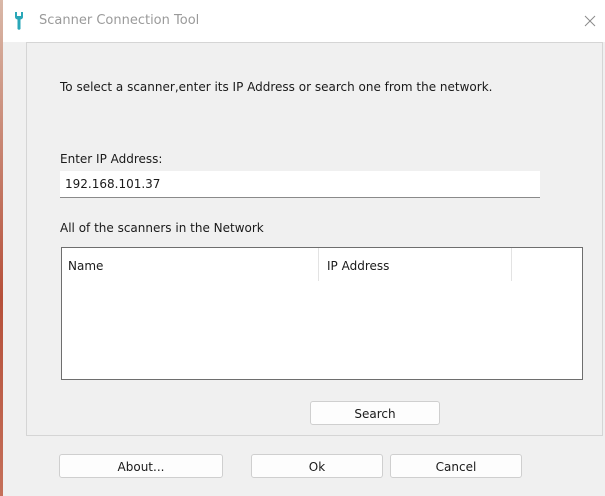  What do you see at coordinates (111, 159) in the screenshot?
I see `ip-address-label: Enter IP Address:` at bounding box center [111, 159].